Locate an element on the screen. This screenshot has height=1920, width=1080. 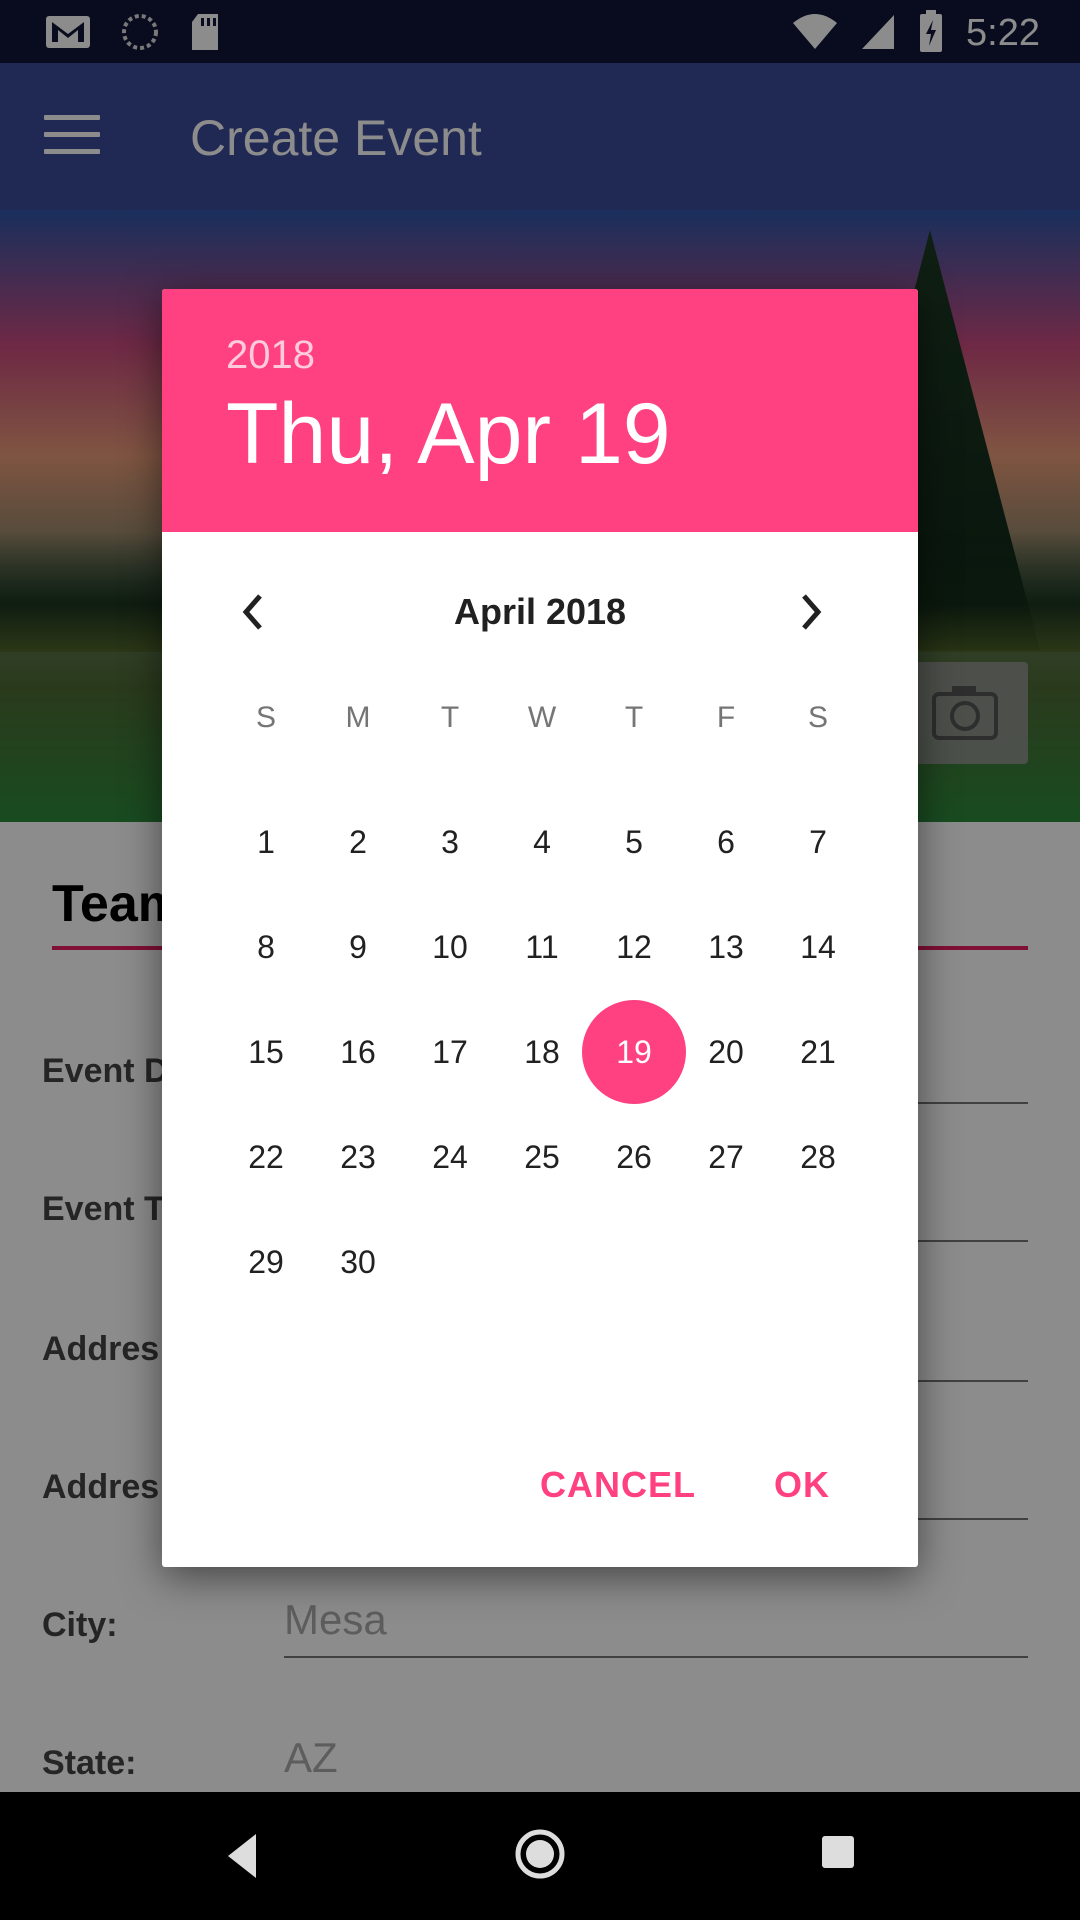
day-cell: 24 is located at coordinates (450, 1157).